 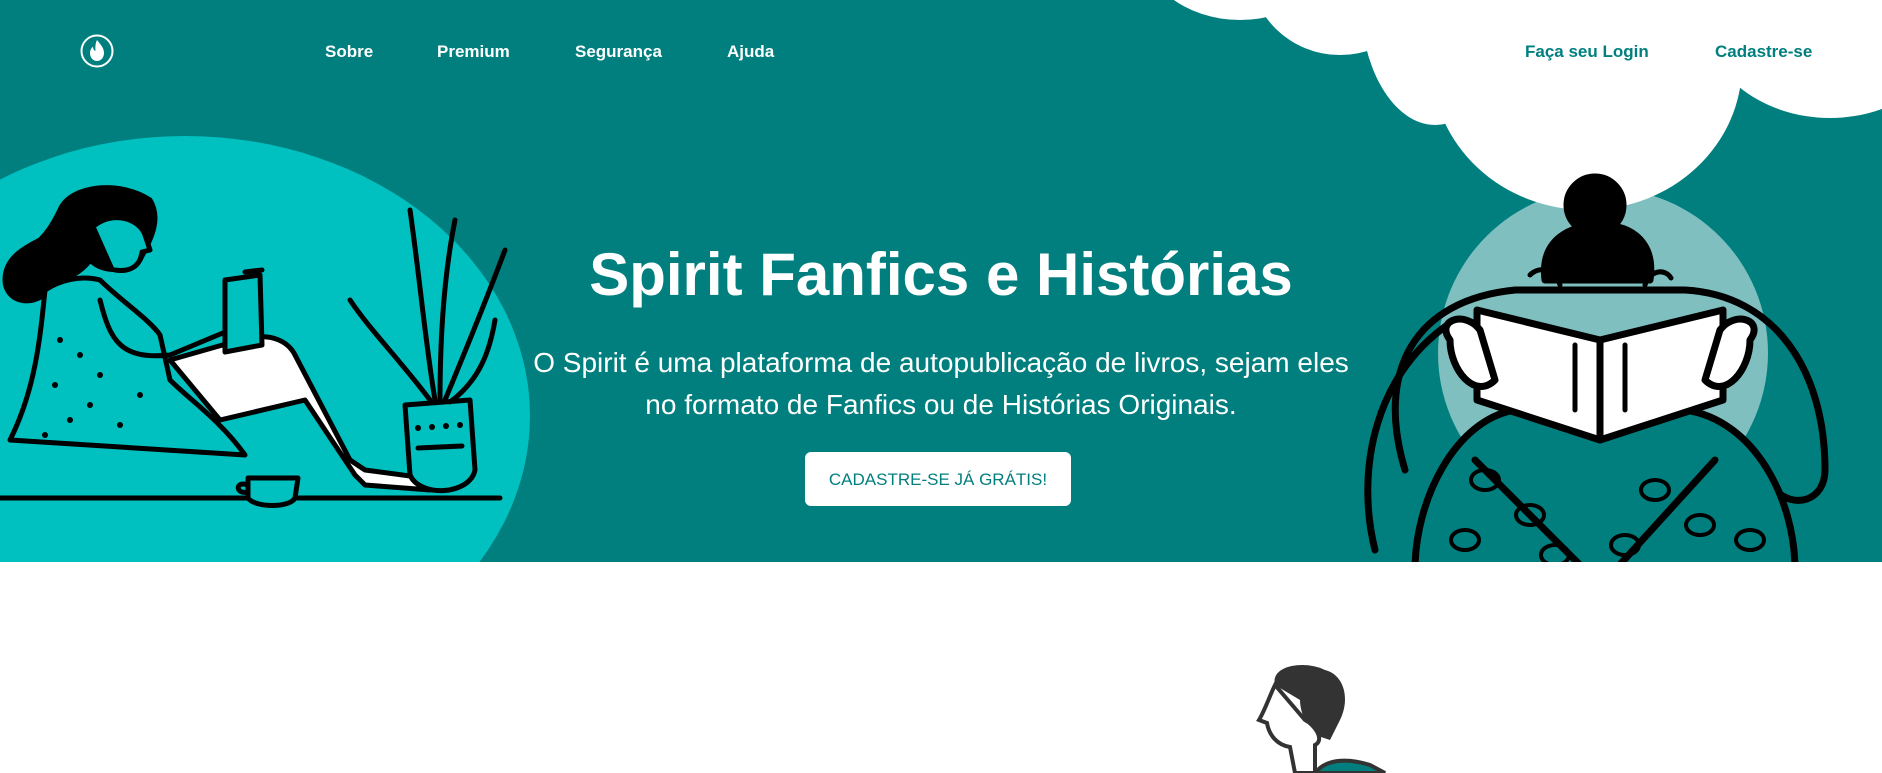 I want to click on person-profile-illustration, so click(x=1325, y=719).